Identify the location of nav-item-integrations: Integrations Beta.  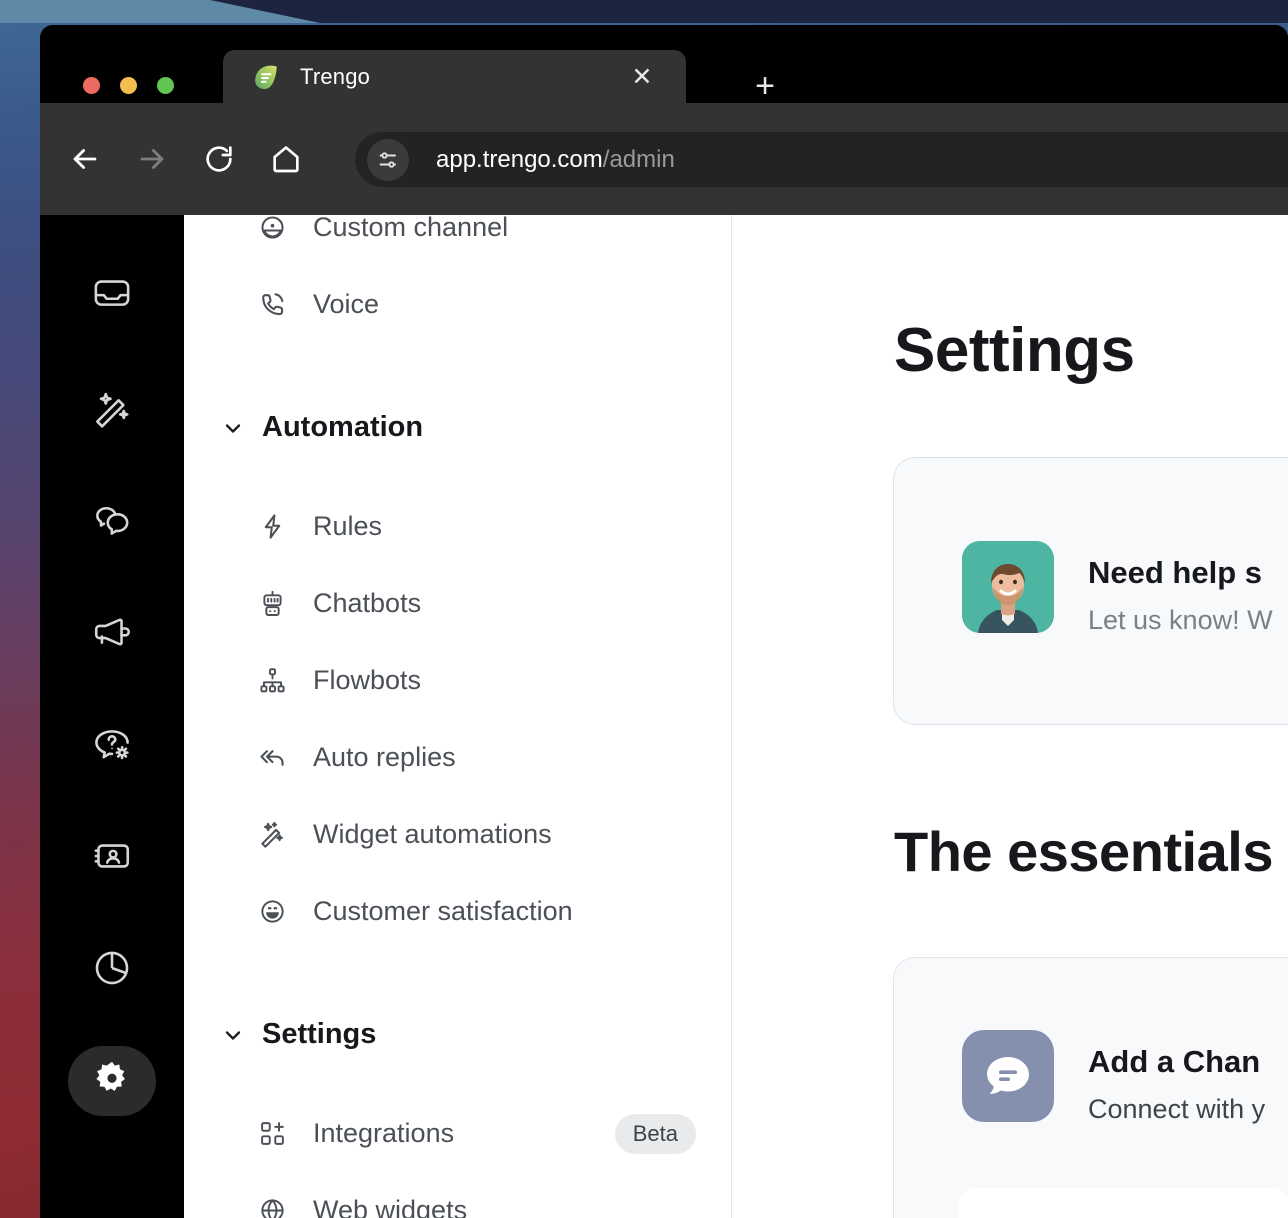
(457, 1133).